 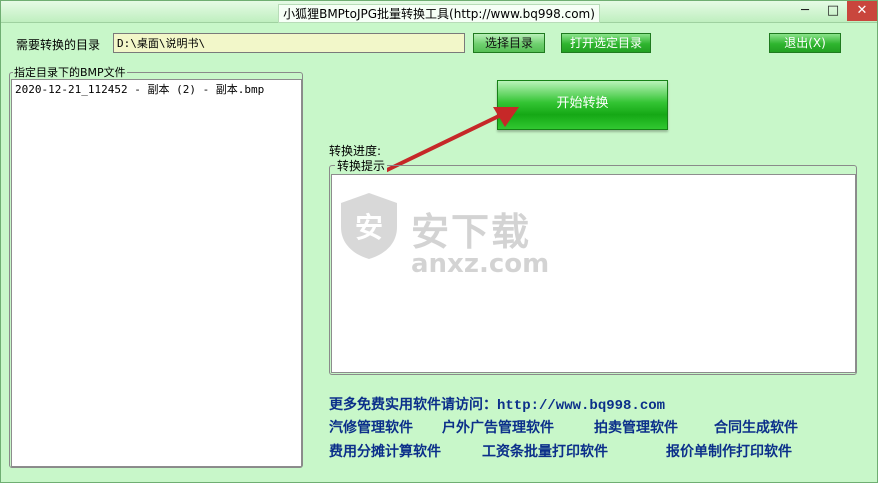 What do you see at coordinates (385, 451) in the screenshot?
I see `promo-link-cost-split: 费用分摊计算软件` at bounding box center [385, 451].